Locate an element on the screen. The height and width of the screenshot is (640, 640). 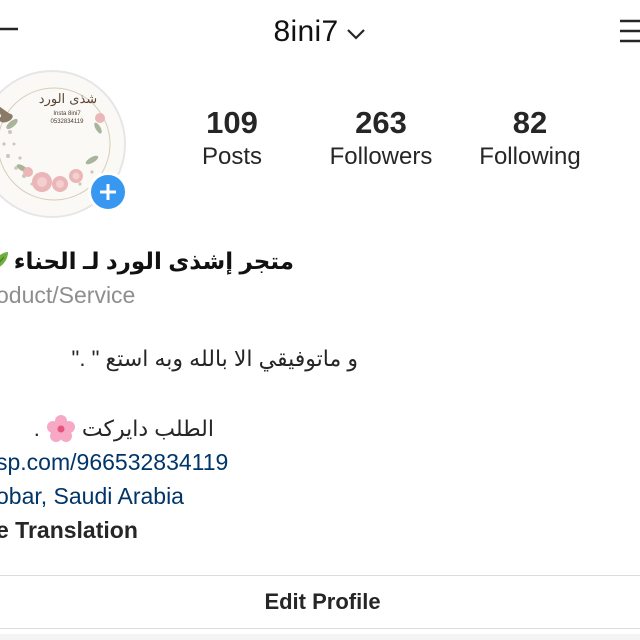
following-stat: 82 Following is located at coordinates (530, 138).